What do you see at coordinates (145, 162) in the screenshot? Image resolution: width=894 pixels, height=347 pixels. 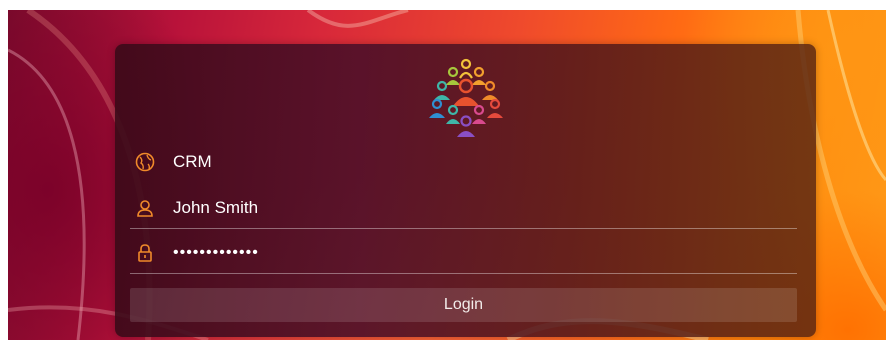 I see `globe-icon` at bounding box center [145, 162].